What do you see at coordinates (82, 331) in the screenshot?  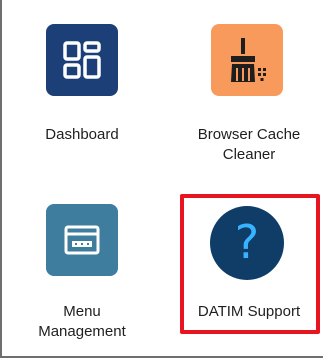 I see `label-line: Management` at bounding box center [82, 331].